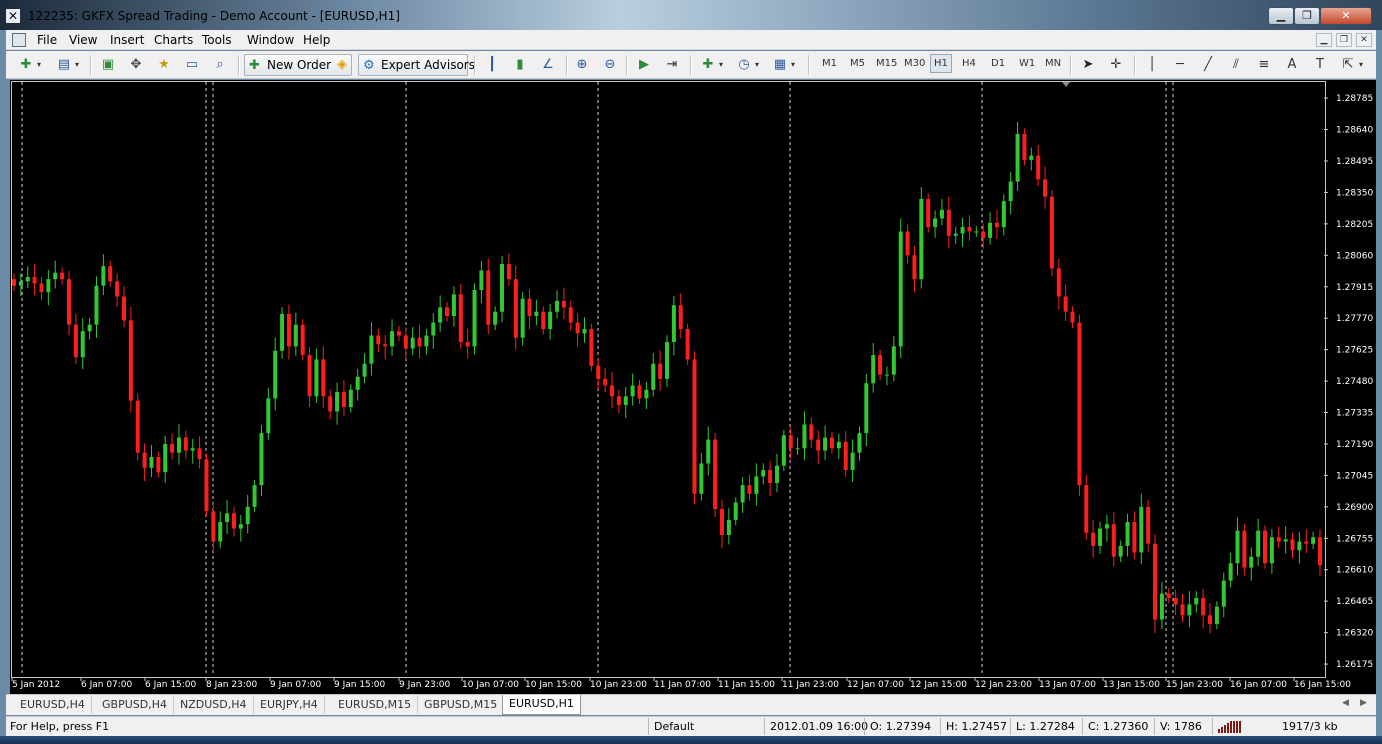  Describe the element at coordinates (793, 65) in the screenshot. I see `templates-dropdown-icon: ▾` at that location.